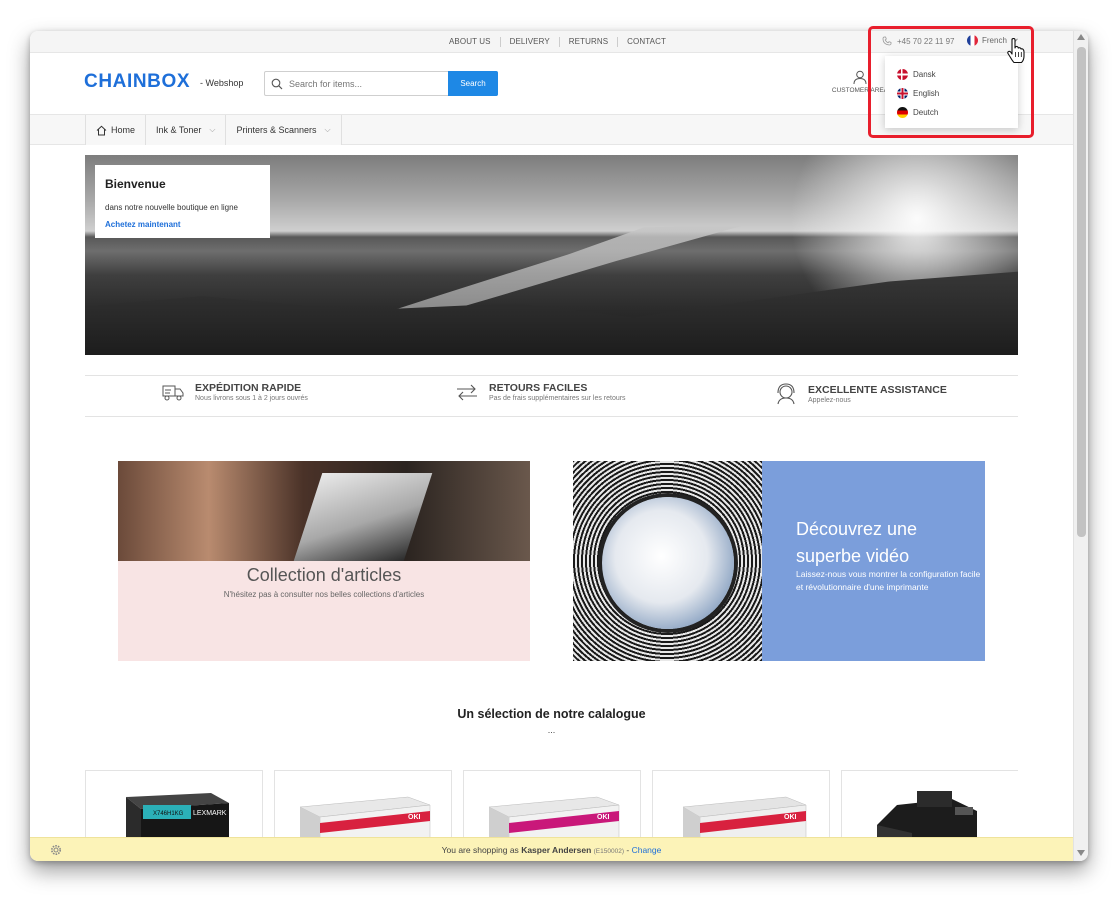 The width and height of the screenshot is (1120, 923). I want to click on nav-items: Home Ink & Toner ⌵ Printers & Scanners ⌵, so click(213, 130).